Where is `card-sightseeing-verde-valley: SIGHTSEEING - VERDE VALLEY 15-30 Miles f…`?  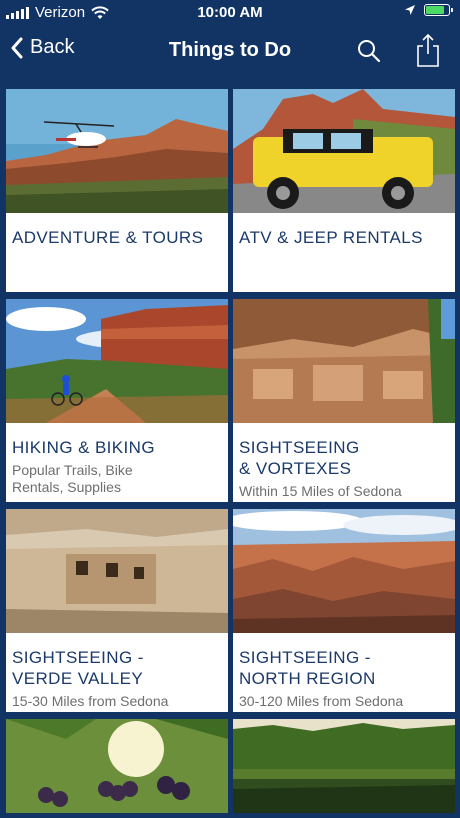
card-sightseeing-verde-valley: SIGHTSEEING - VERDE VALLEY 15-30 Miles f… is located at coordinates (117, 610).